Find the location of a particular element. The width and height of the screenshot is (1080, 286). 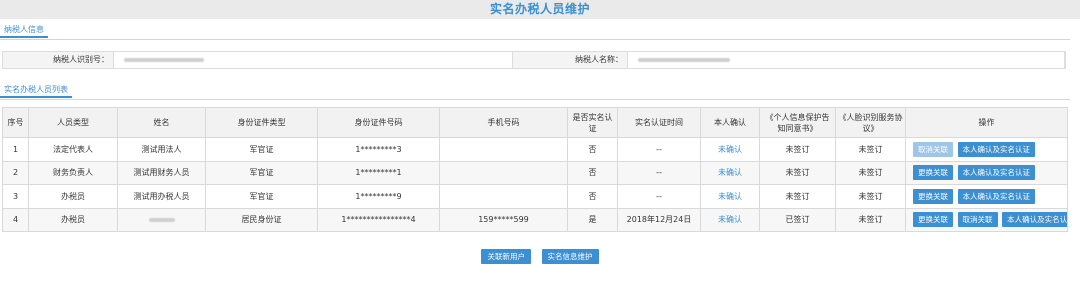

link-new-user-button: 关联新用户 is located at coordinates (506, 256).